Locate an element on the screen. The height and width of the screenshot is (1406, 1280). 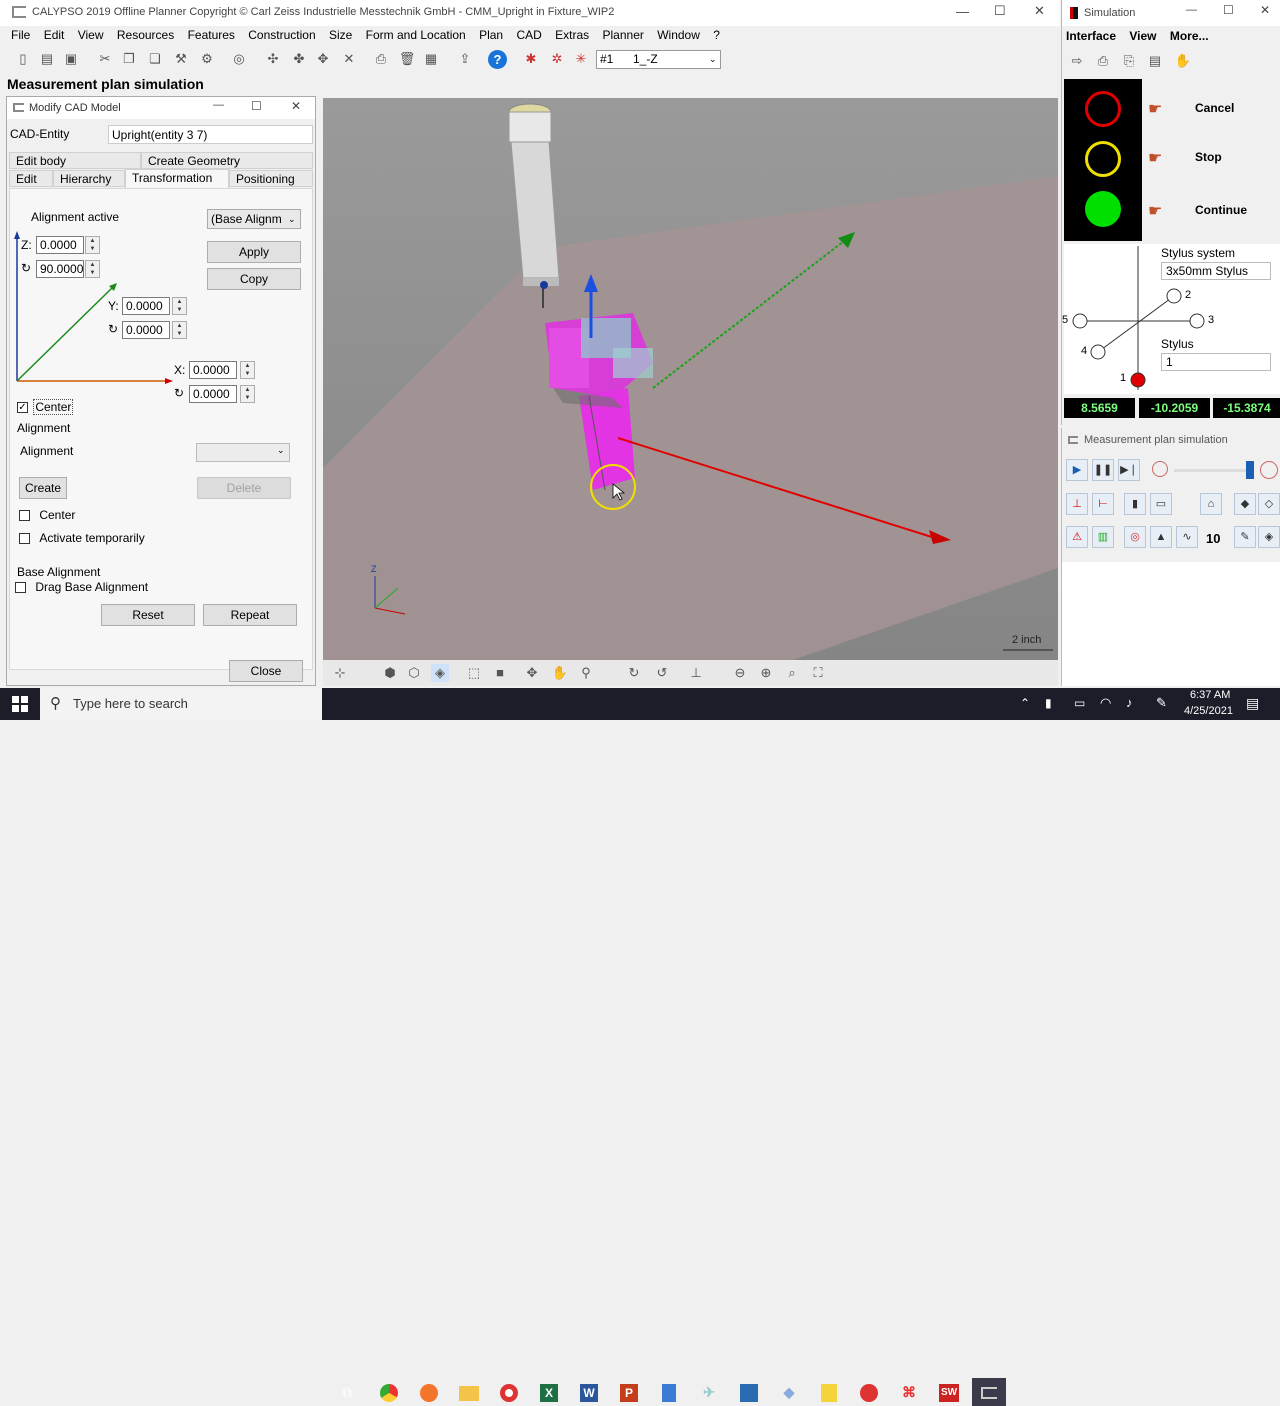
reset-button: Reset is located at coordinates (148, 615).